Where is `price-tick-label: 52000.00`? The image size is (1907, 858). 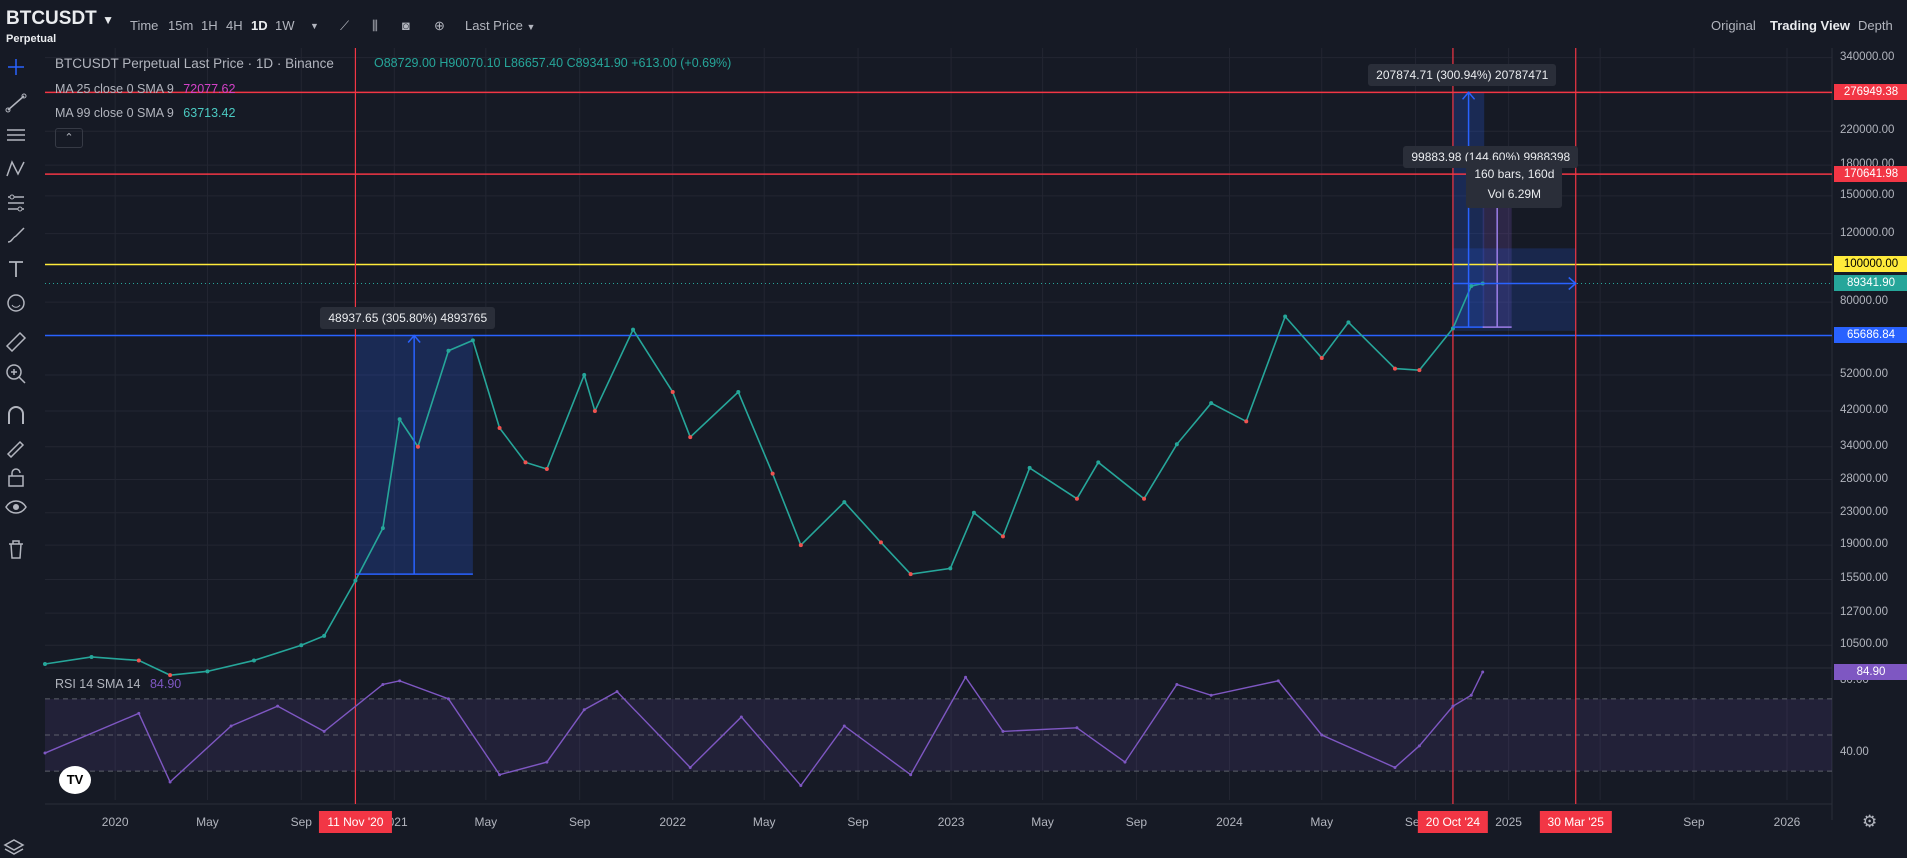 price-tick-label: 52000.00 is located at coordinates (1864, 373).